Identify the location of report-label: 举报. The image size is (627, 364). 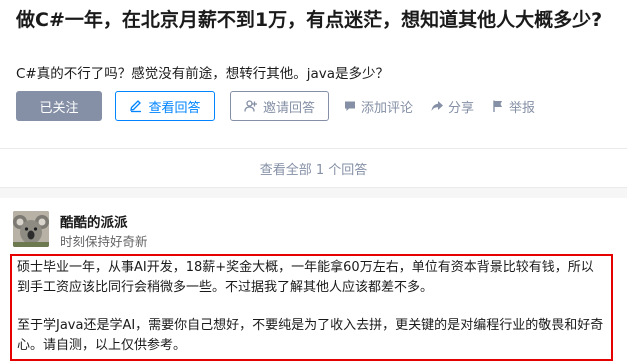
(522, 108).